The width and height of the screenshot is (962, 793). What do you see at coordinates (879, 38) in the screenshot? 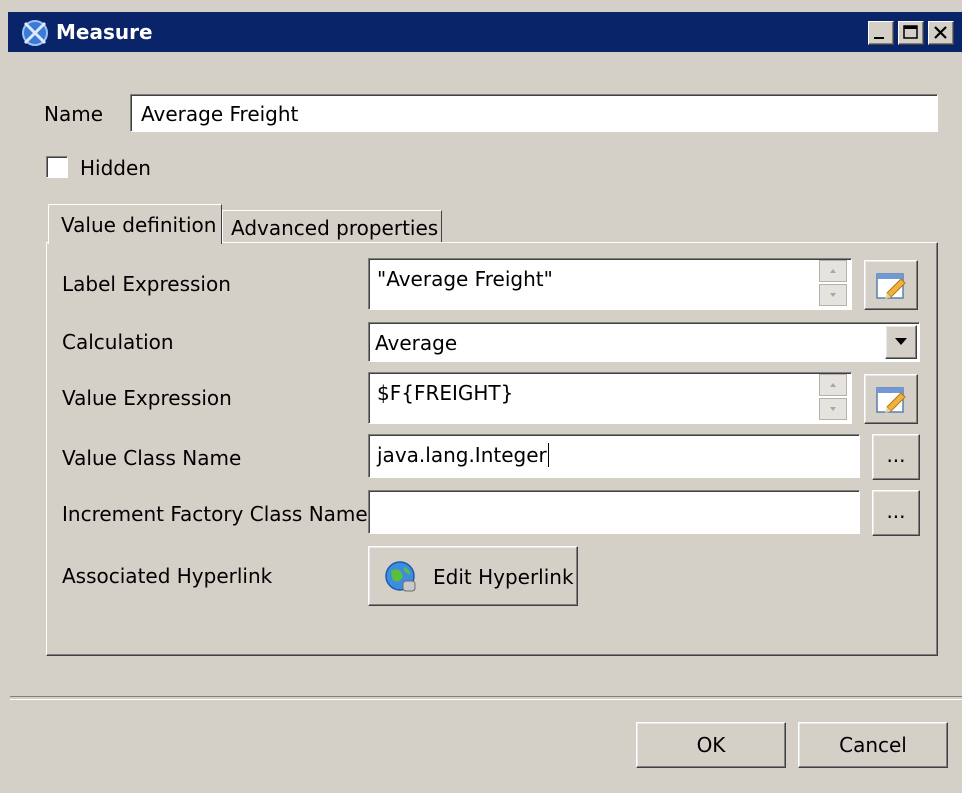
I see `minimize-icon` at bounding box center [879, 38].